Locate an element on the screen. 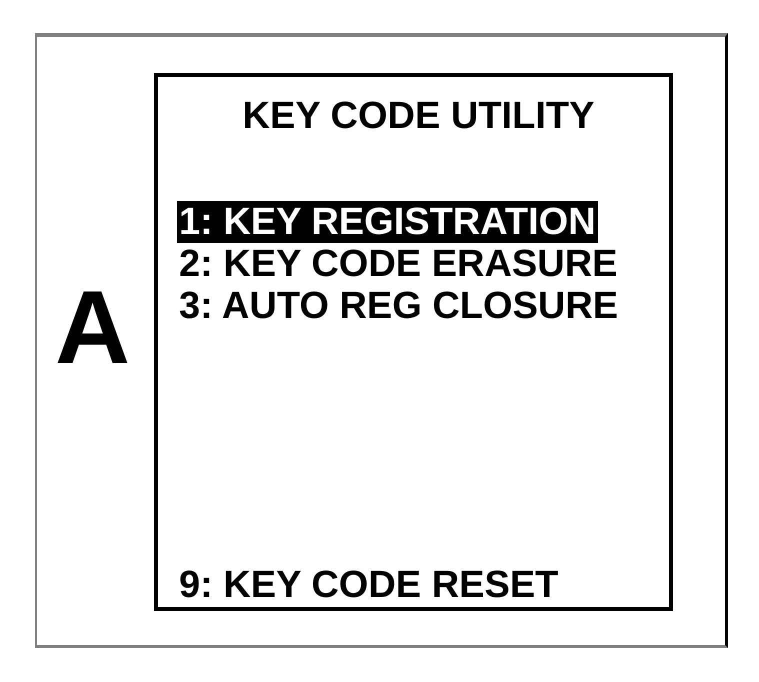 The height and width of the screenshot is (682, 759). panel-label: A is located at coordinates (92, 328).